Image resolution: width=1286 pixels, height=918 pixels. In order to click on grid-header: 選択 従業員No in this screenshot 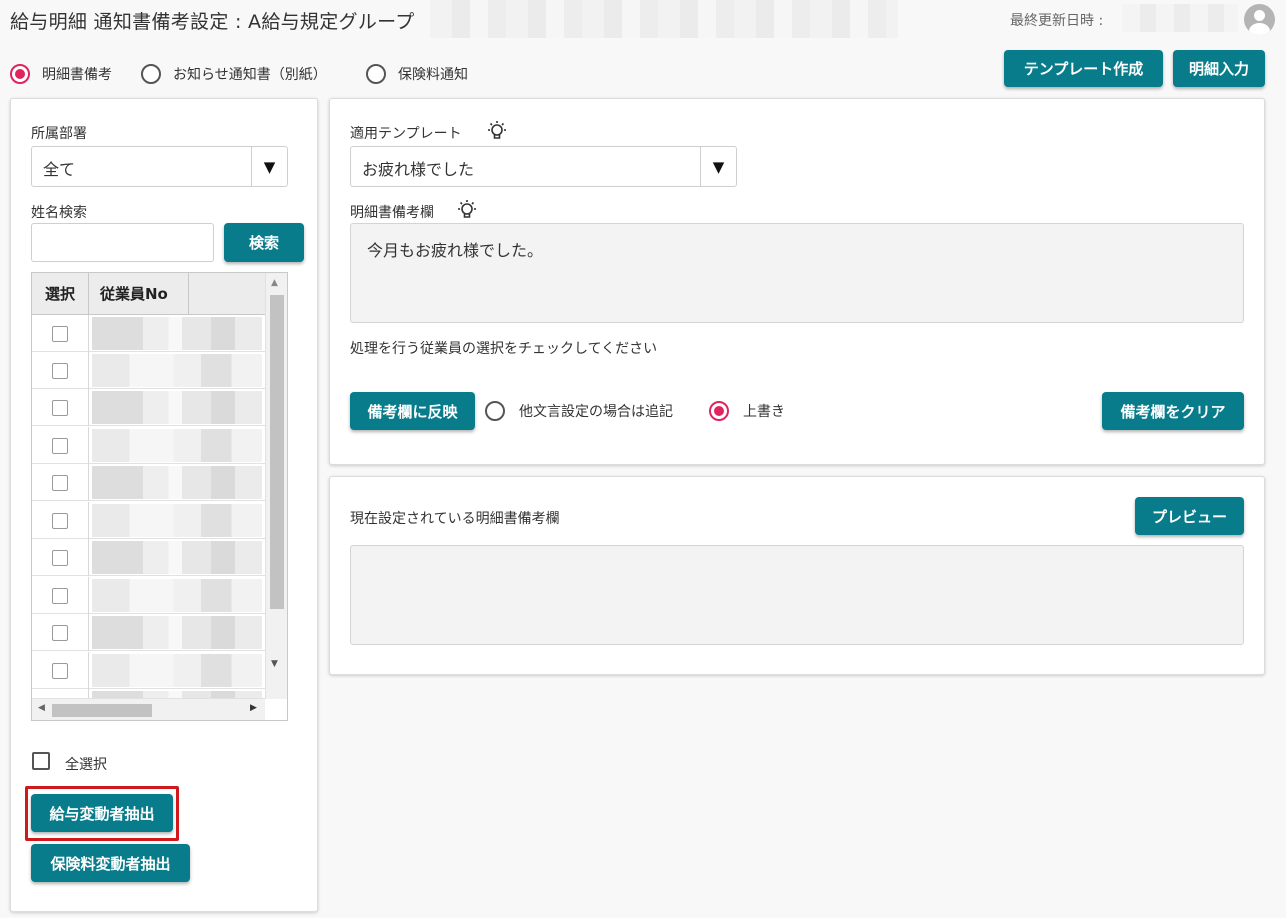, I will do `click(148, 294)`.